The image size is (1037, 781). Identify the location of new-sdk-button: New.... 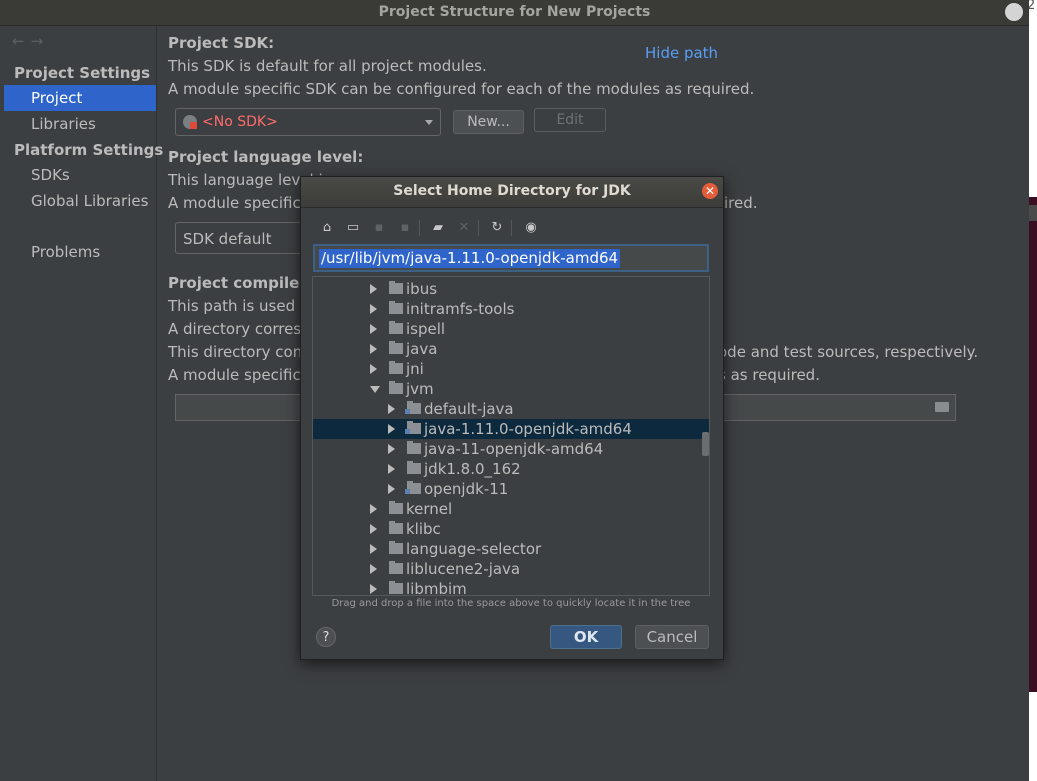
(488, 122).